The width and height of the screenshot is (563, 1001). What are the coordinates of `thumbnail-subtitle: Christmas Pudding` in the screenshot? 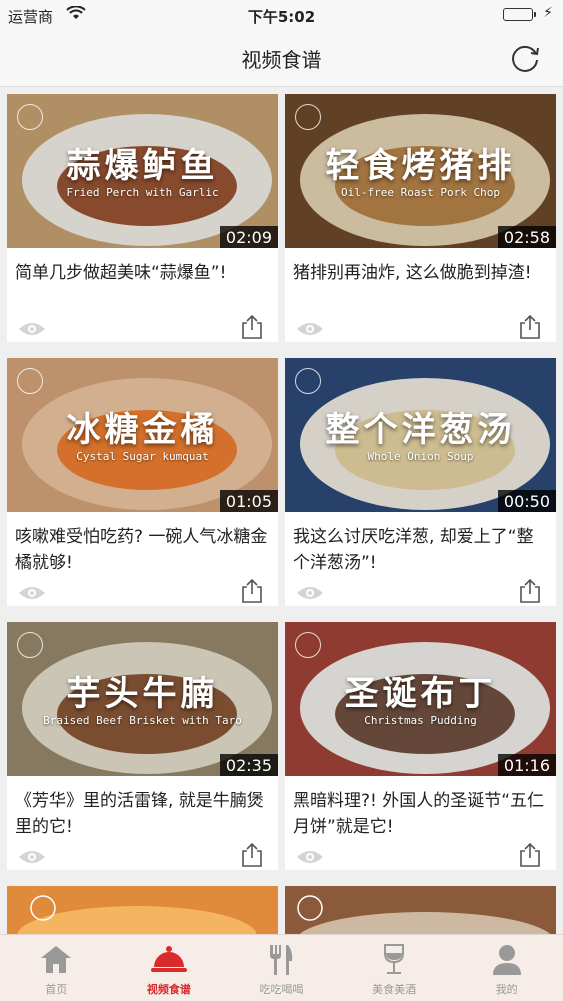 It's located at (420, 720).